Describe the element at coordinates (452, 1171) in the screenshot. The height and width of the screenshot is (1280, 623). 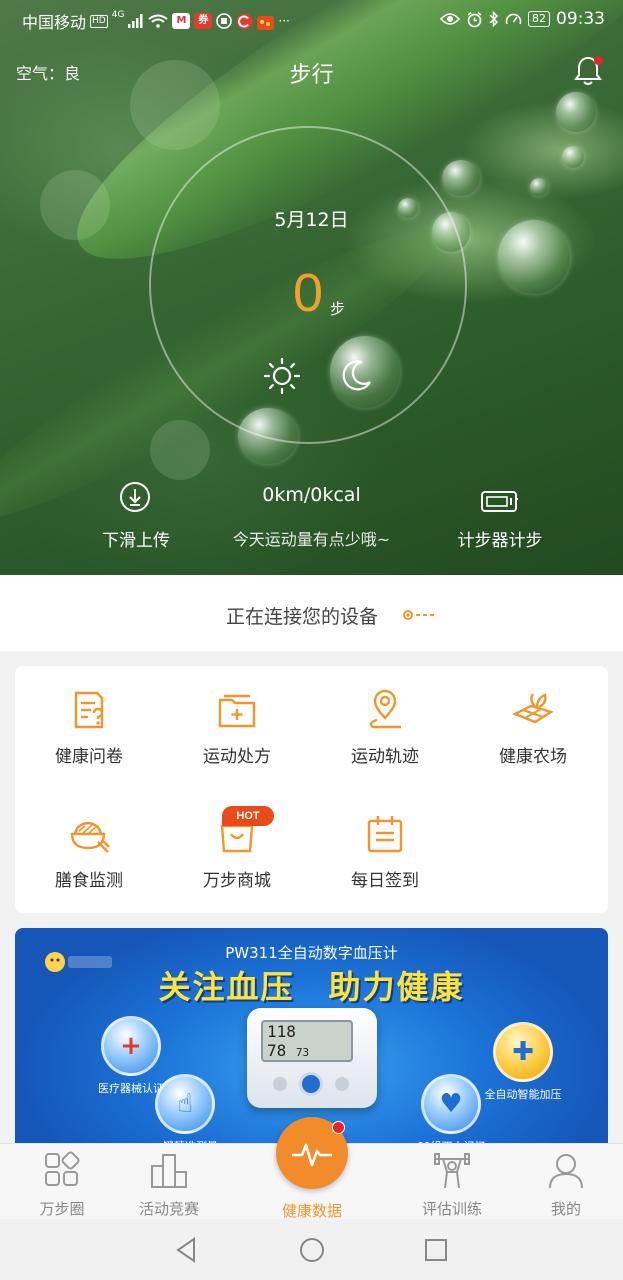
I see `training-icon` at that location.